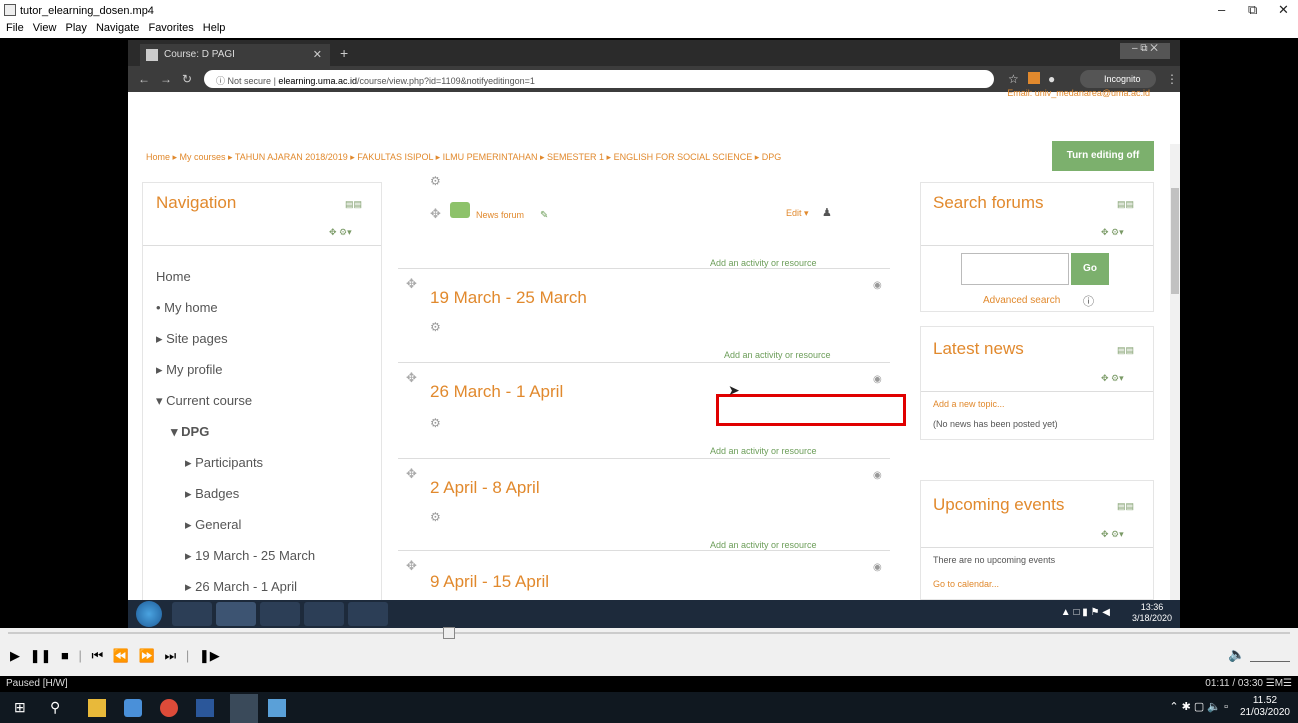  Describe the element at coordinates (1118, 79) in the screenshot. I see `incognito-badge: Incognito` at that location.